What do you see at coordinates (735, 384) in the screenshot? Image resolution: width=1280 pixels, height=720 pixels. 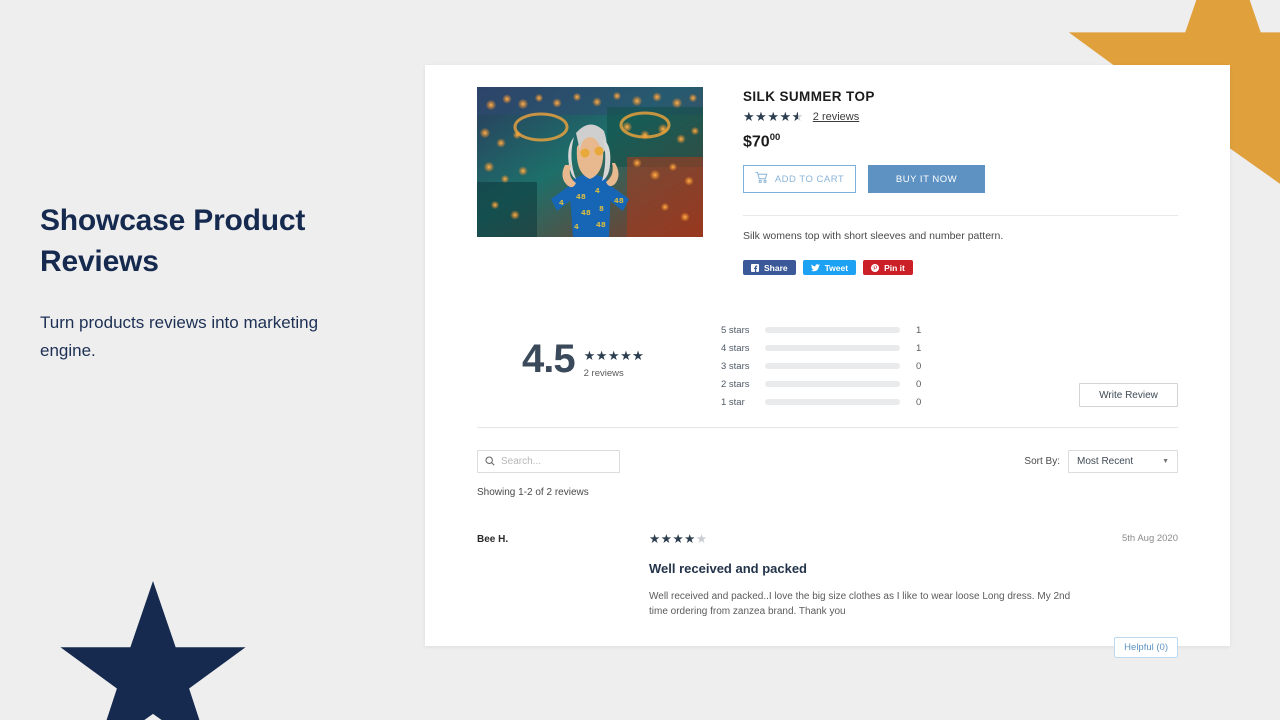 I see `rating-bar-label: 2 stars` at bounding box center [735, 384].